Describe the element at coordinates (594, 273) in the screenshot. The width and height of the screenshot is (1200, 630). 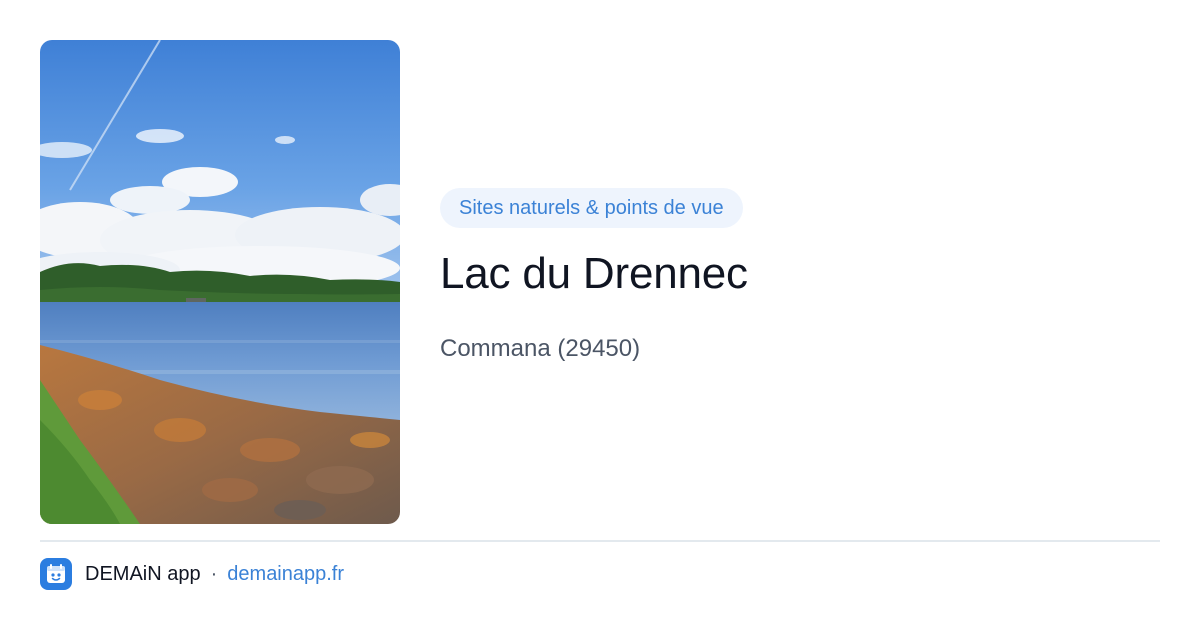
I see `place-title: Lac du Drennec` at that location.